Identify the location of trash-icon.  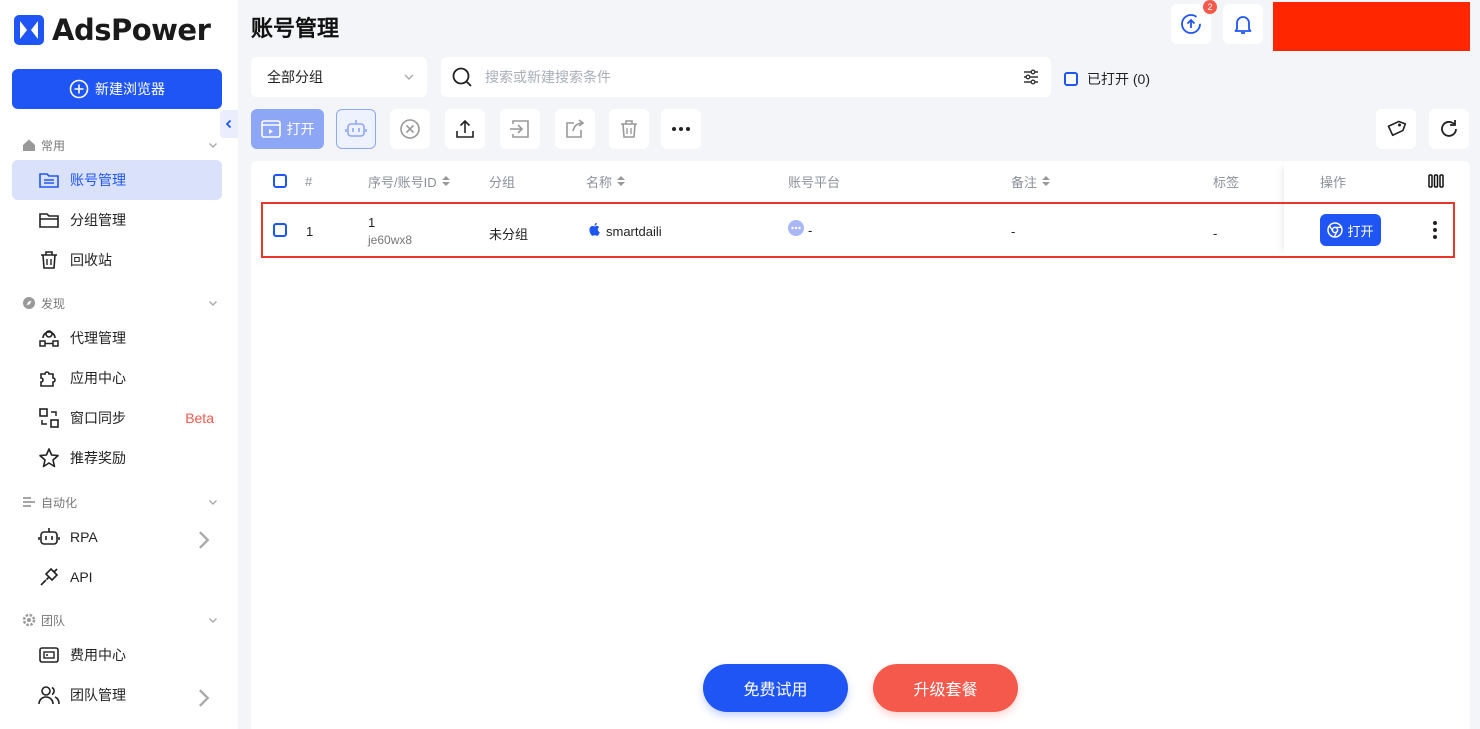
(629, 129).